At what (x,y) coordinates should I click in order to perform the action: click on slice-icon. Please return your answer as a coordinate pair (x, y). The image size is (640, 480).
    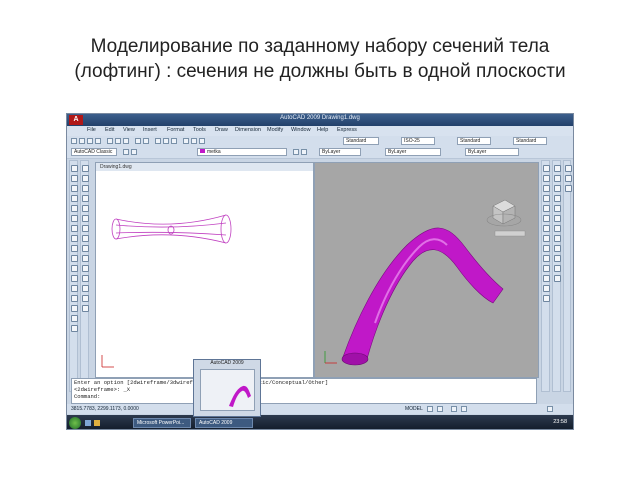
    Looking at the image, I should click on (546, 298).